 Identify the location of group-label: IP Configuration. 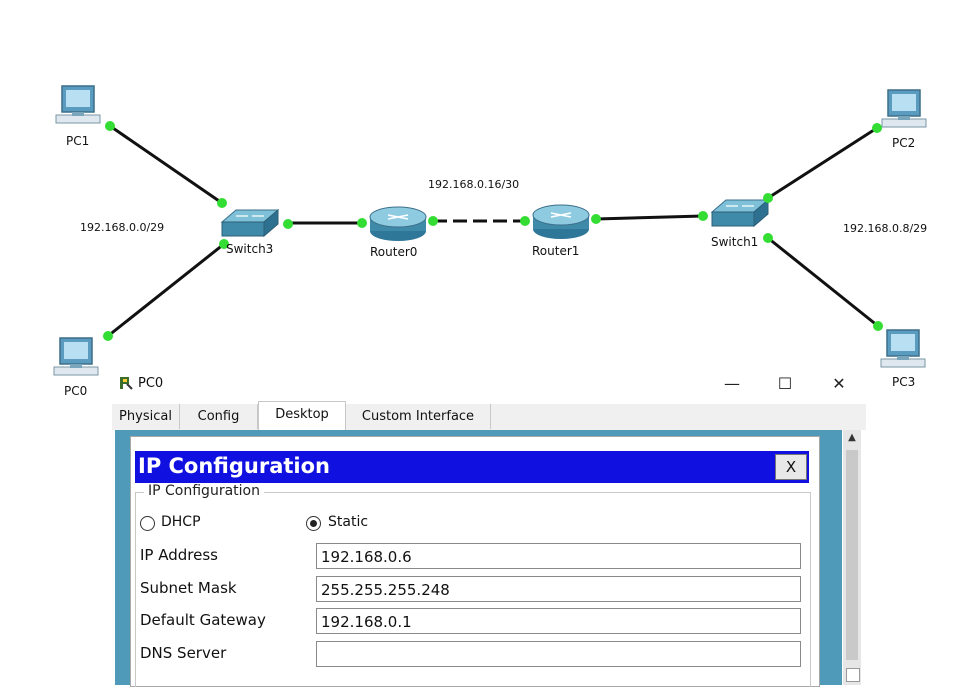
(204, 491).